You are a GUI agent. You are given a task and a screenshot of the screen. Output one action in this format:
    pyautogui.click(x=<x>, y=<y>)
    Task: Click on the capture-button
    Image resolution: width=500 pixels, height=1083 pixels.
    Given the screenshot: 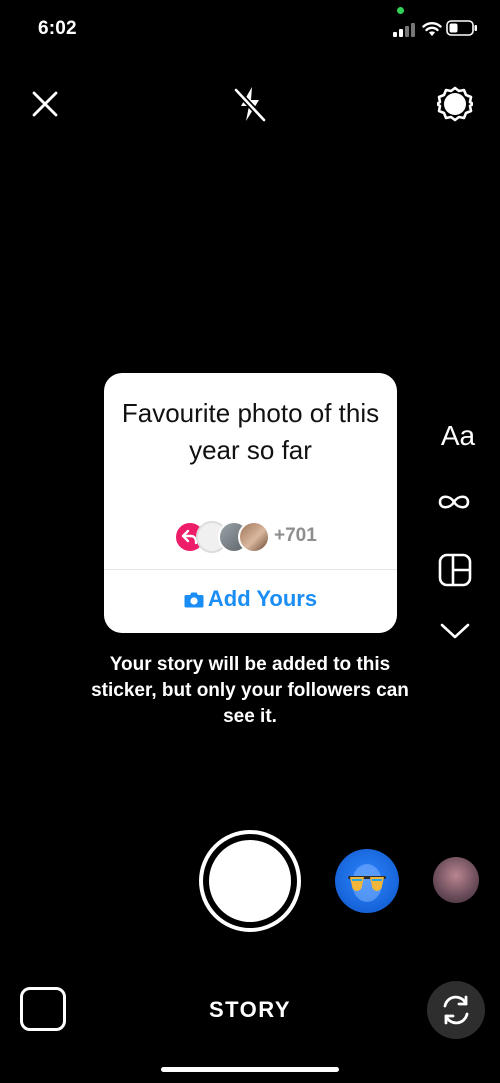 What is the action you would take?
    pyautogui.click(x=250, y=881)
    